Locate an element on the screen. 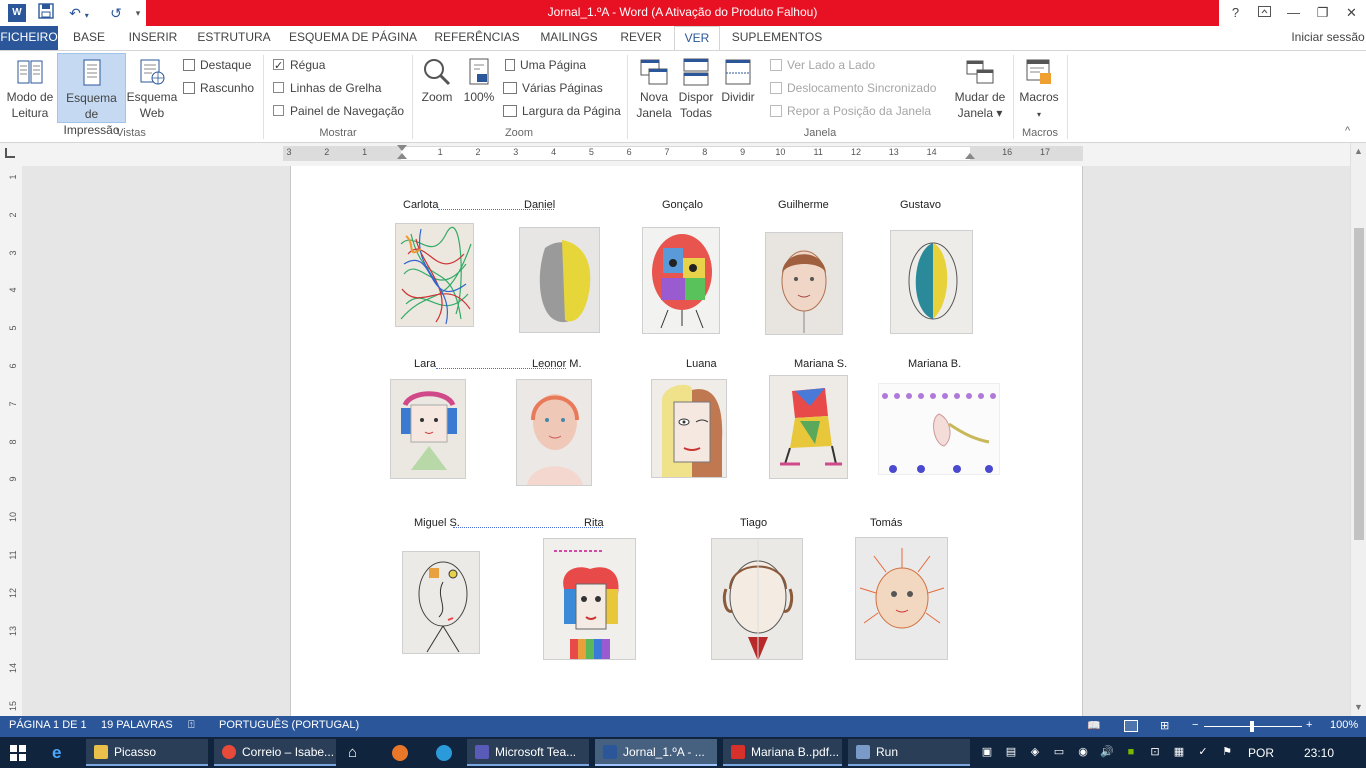 The width and height of the screenshot is (1366, 768). word-count: 19 PALAVRAS is located at coordinates (137, 725).